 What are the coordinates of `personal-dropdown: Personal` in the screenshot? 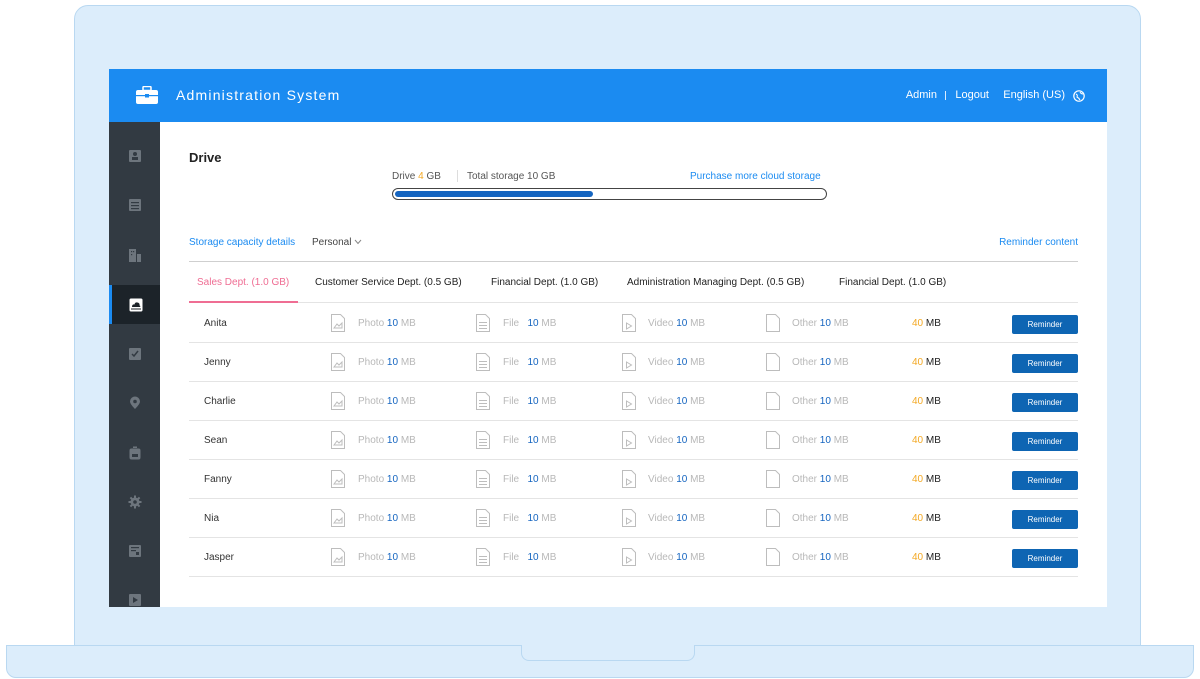 It's located at (337, 242).